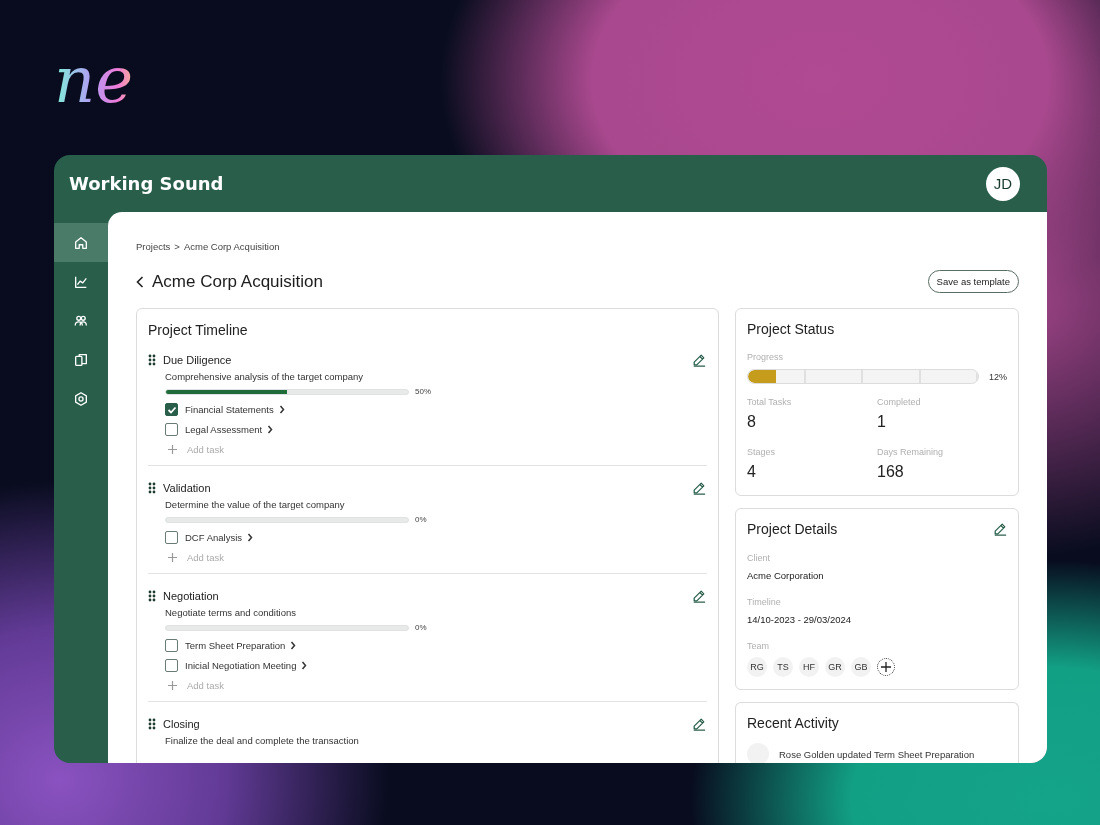 Image resolution: width=1100 pixels, height=825 pixels. What do you see at coordinates (877, 754) in the screenshot?
I see `activity-text: Rose Golden updated Term Sheet Preparation` at bounding box center [877, 754].